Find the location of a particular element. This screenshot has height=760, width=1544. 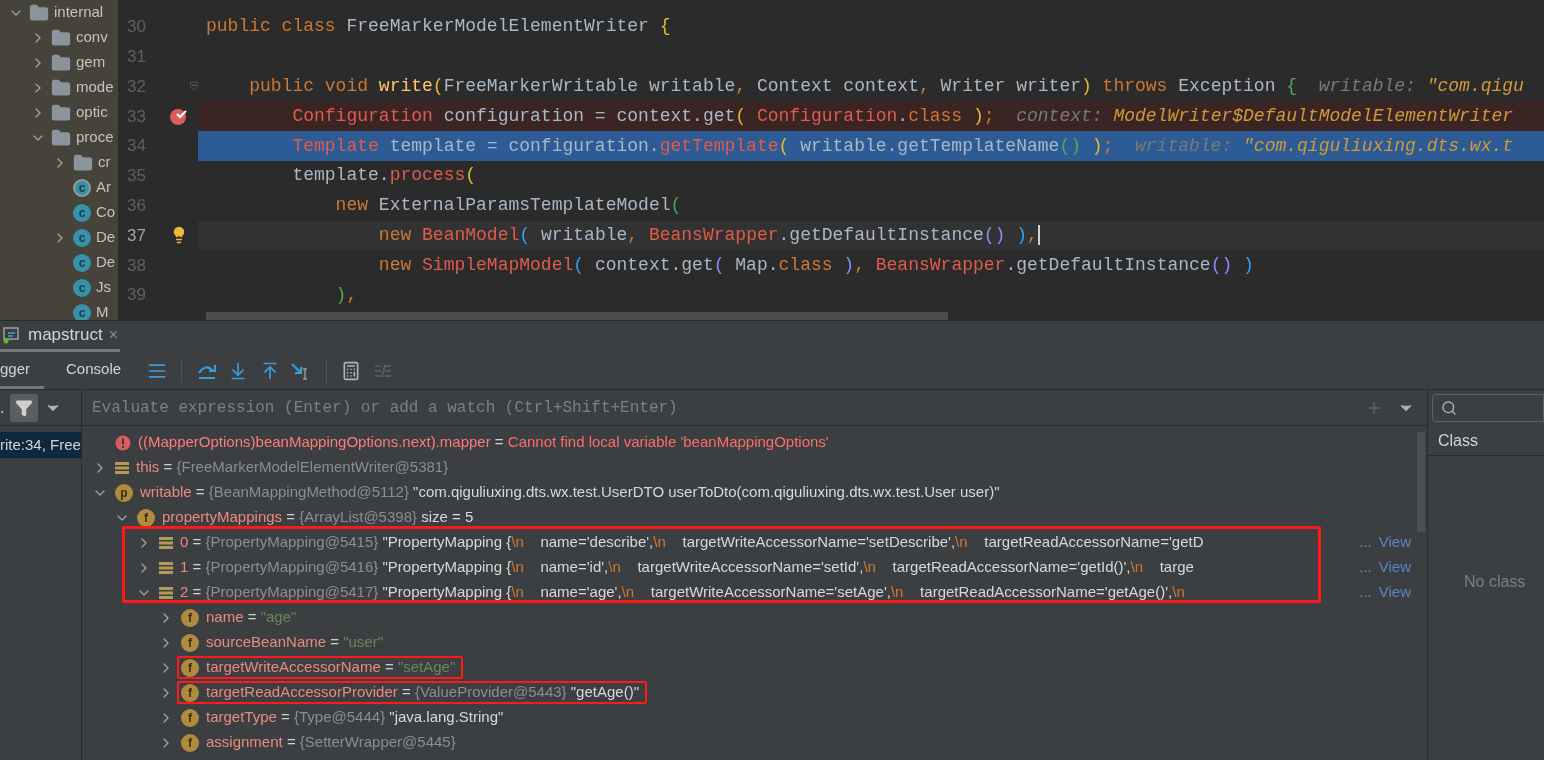

panel-tab: gger is located at coordinates (22, 370).